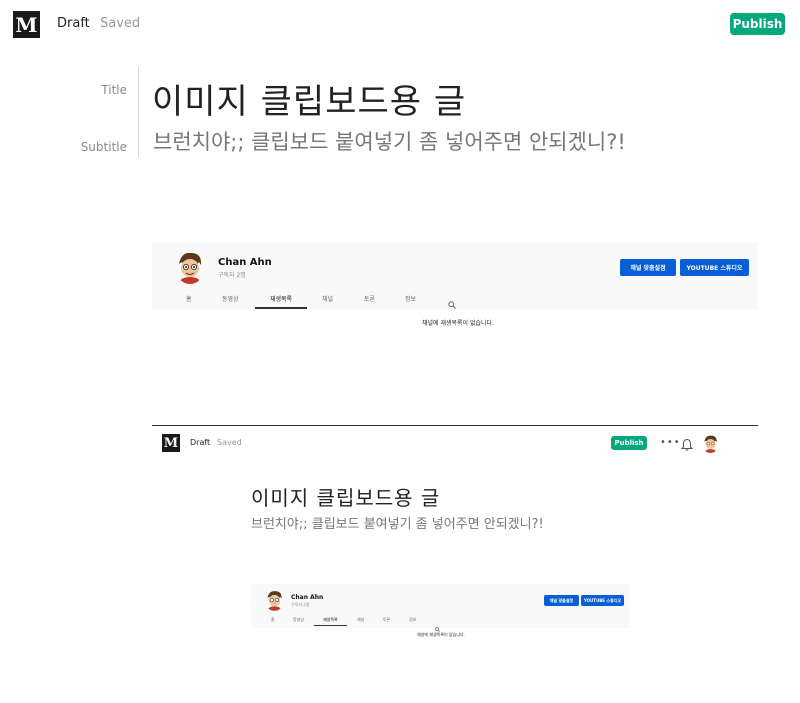 This screenshot has width=800, height=703. Describe the element at coordinates (687, 443) in the screenshot. I see `bell-icon` at that location.